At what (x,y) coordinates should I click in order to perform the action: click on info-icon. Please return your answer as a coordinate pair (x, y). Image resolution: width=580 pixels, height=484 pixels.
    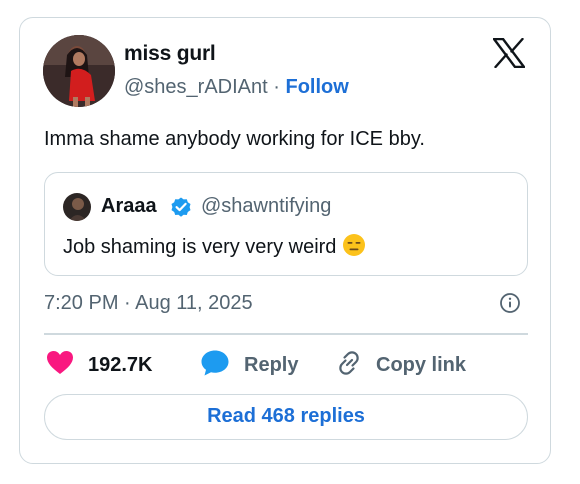
    Looking at the image, I should click on (510, 303).